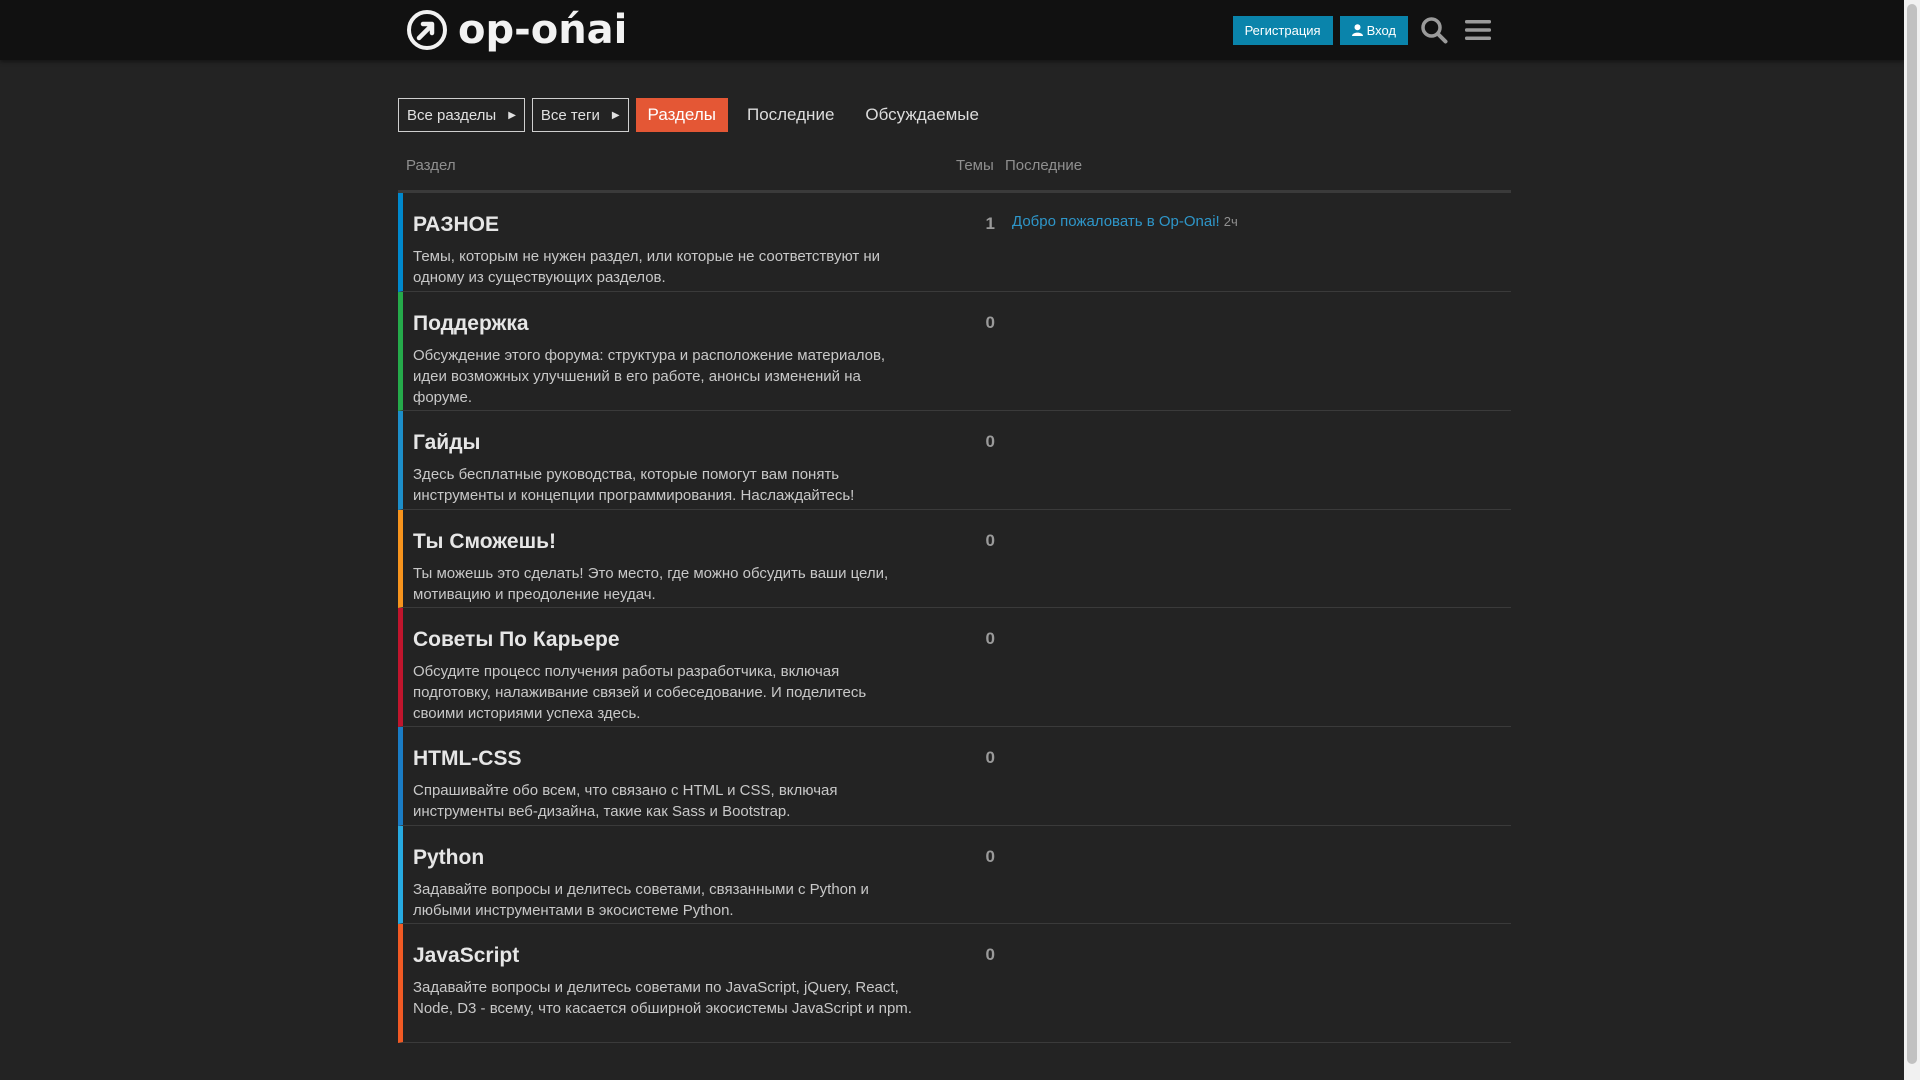  Describe the element at coordinates (1912, 534) in the screenshot. I see `scrollbar-thumb` at that location.